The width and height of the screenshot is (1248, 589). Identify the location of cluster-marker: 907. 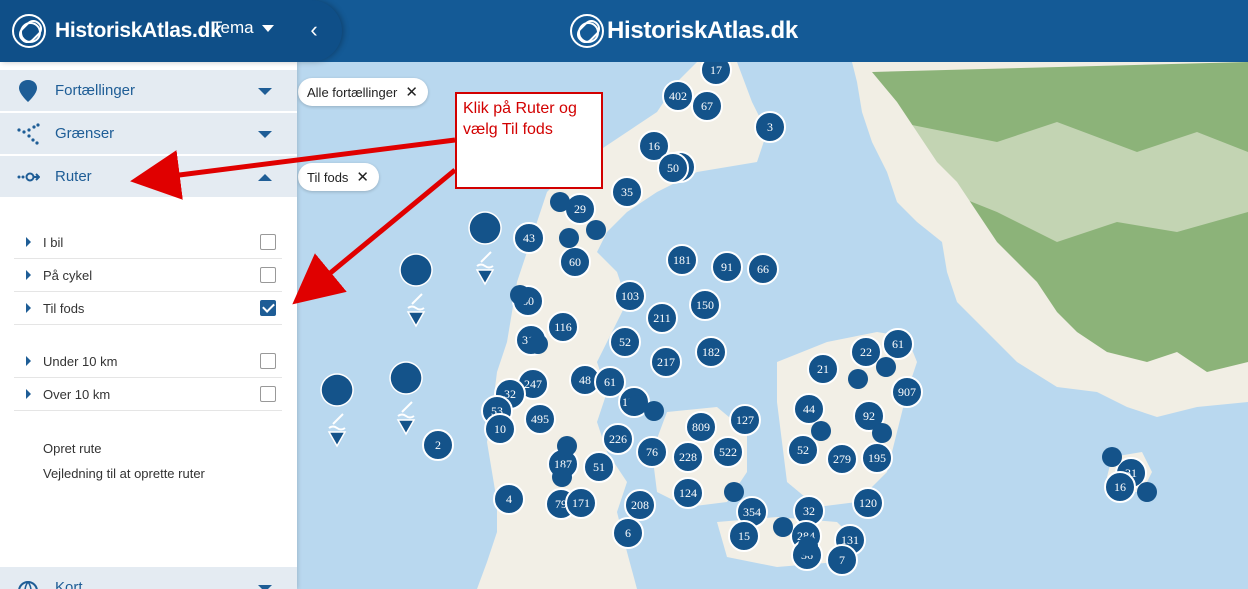
(907, 392).